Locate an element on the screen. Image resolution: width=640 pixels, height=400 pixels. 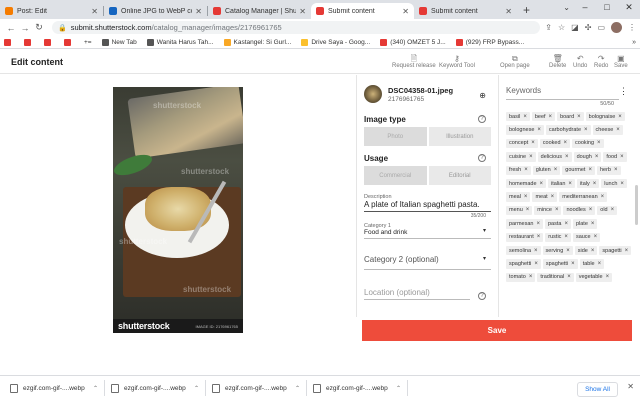
menu-dots-icon: ⋮ is located at coordinates (632, 27).